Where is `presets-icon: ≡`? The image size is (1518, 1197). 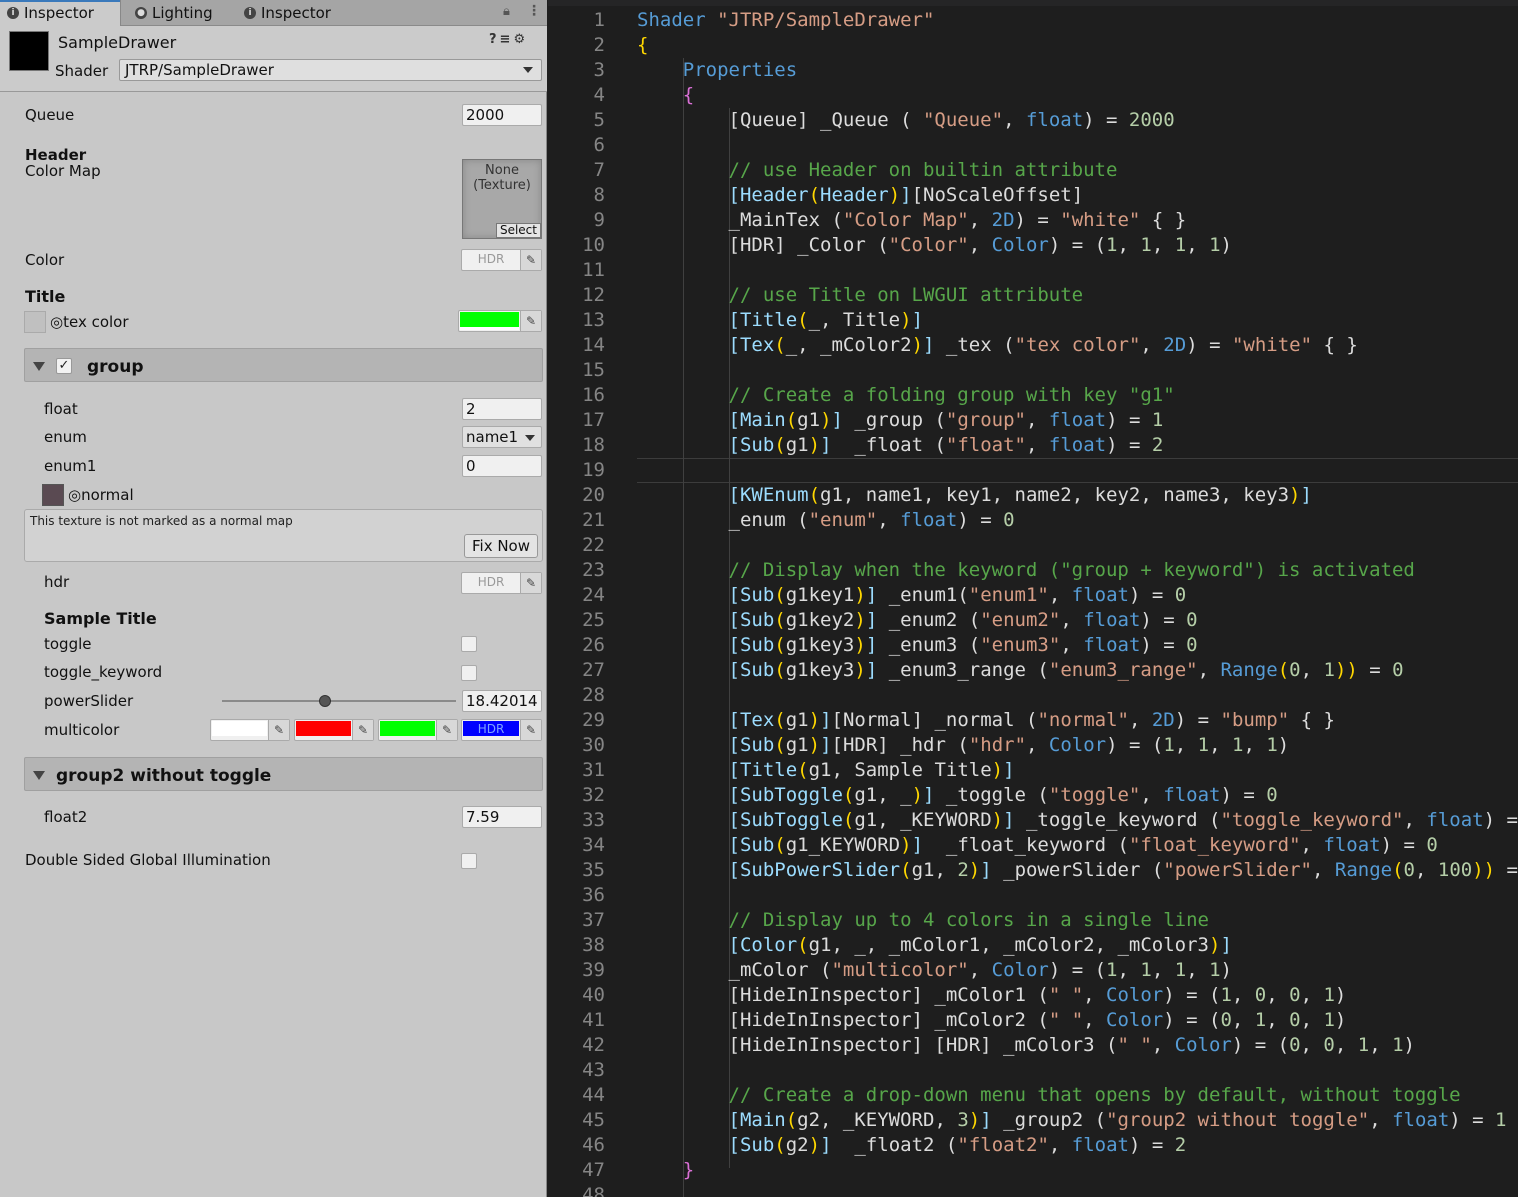 presets-icon: ≡ is located at coordinates (507, 39).